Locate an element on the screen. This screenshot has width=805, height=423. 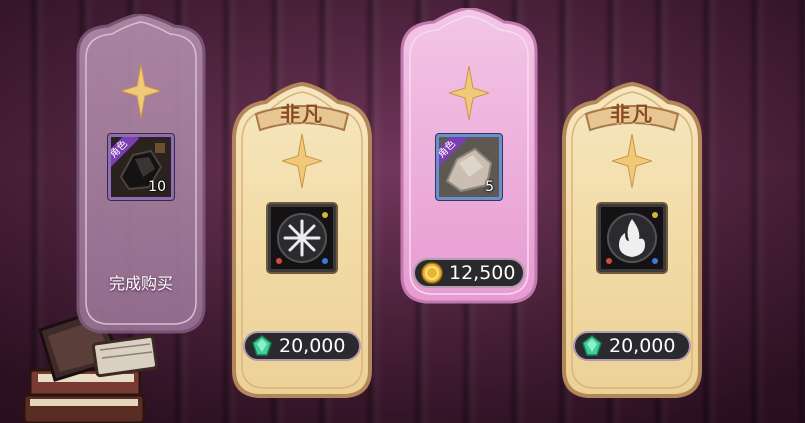
item-quantity: 10 is located at coordinates (157, 187).